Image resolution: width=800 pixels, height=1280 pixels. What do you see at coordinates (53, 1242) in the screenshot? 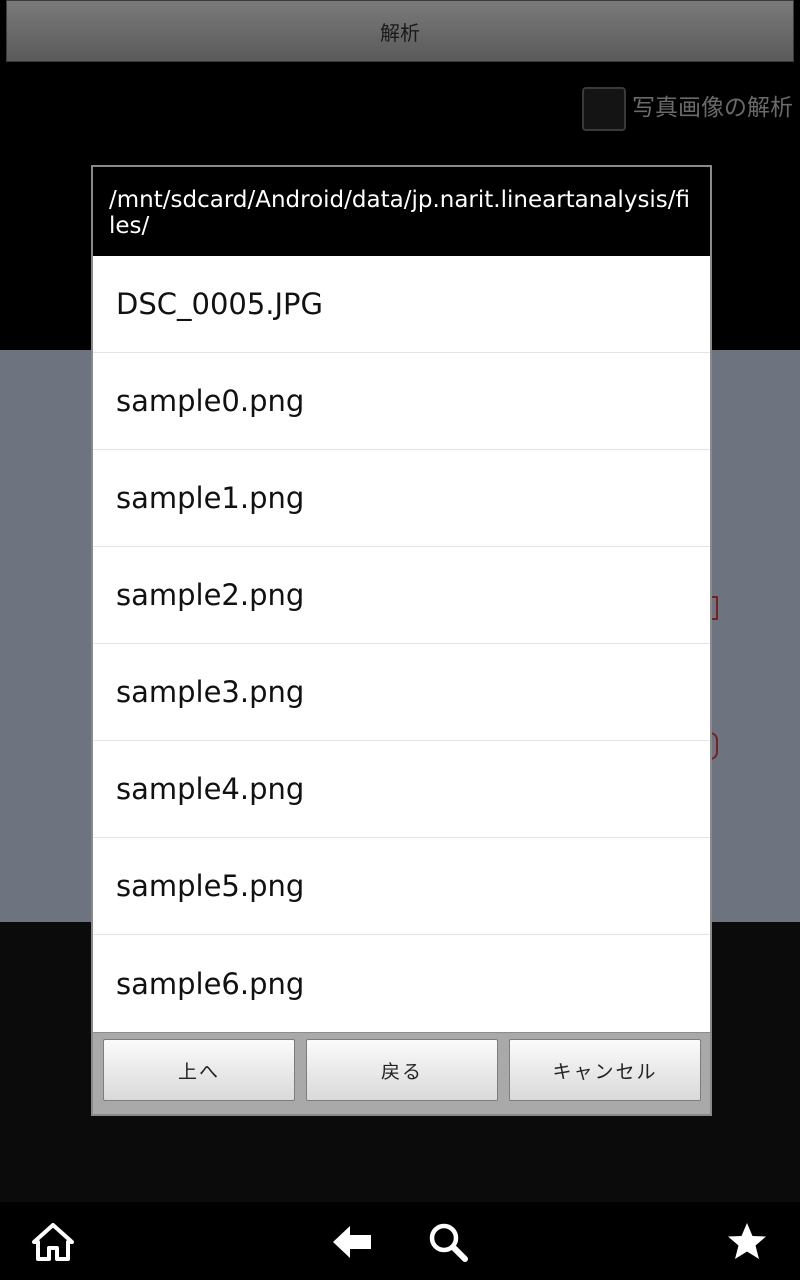
I see `home-icon` at bounding box center [53, 1242].